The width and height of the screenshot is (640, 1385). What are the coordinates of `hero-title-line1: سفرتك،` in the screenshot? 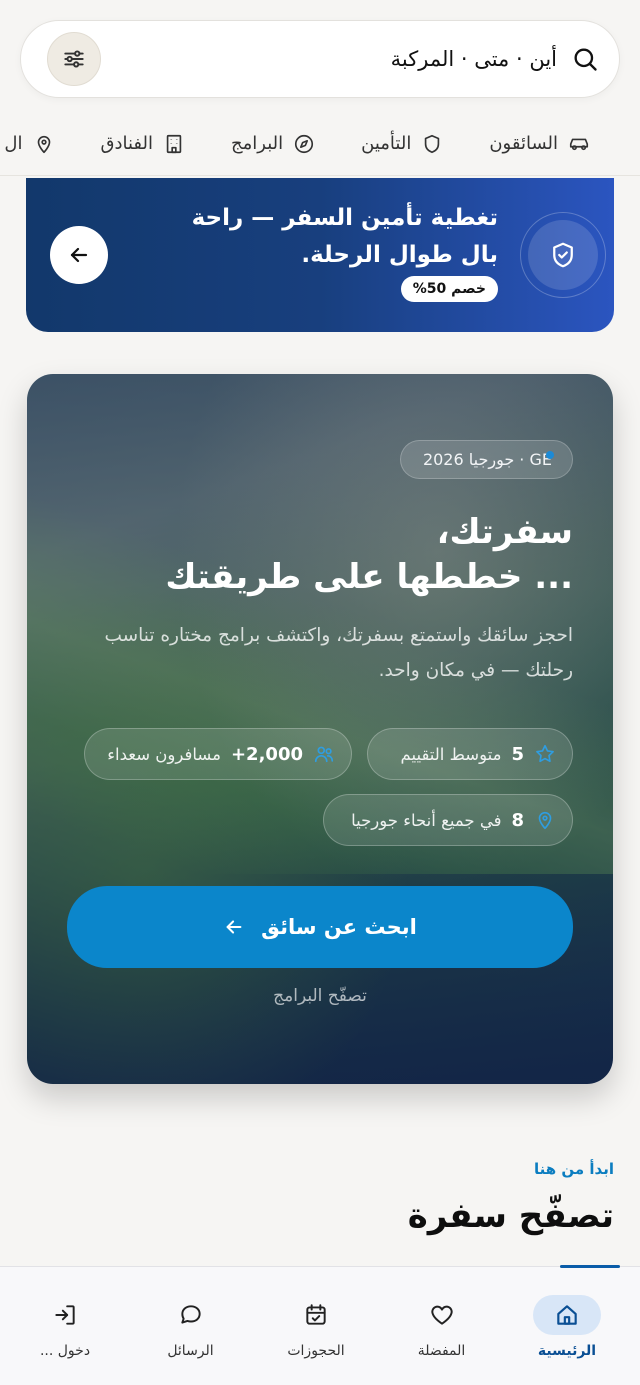 It's located at (504, 532).